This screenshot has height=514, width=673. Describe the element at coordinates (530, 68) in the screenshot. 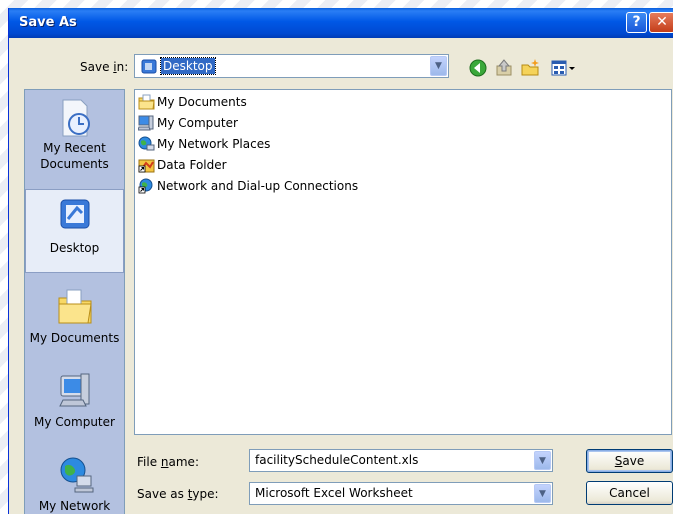

I see `new-folder-icon` at that location.